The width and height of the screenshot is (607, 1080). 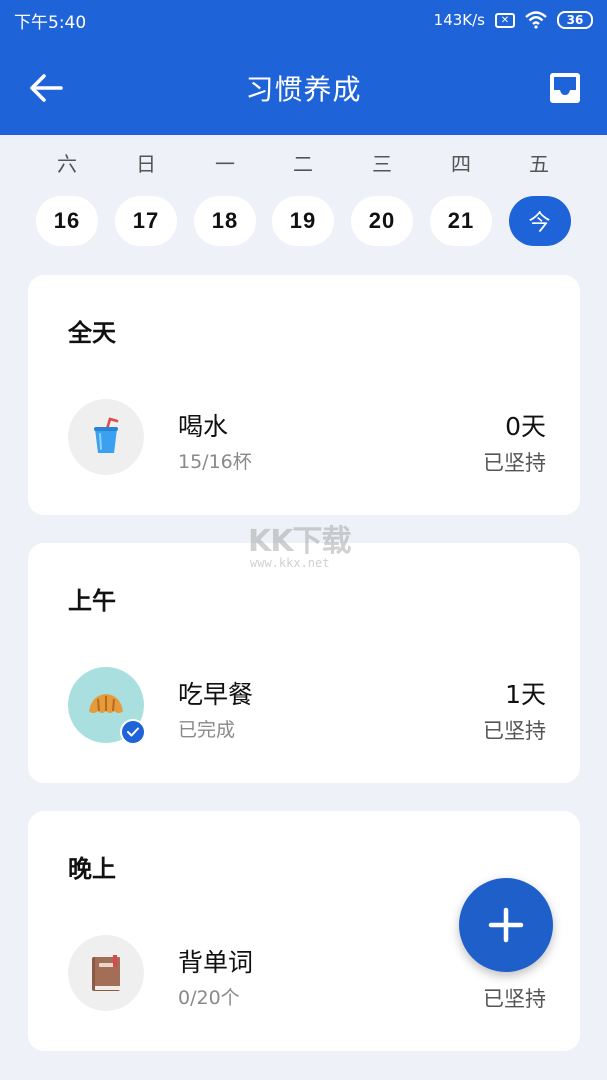 I want to click on habit-progress: 15/16杯, so click(x=215, y=462).